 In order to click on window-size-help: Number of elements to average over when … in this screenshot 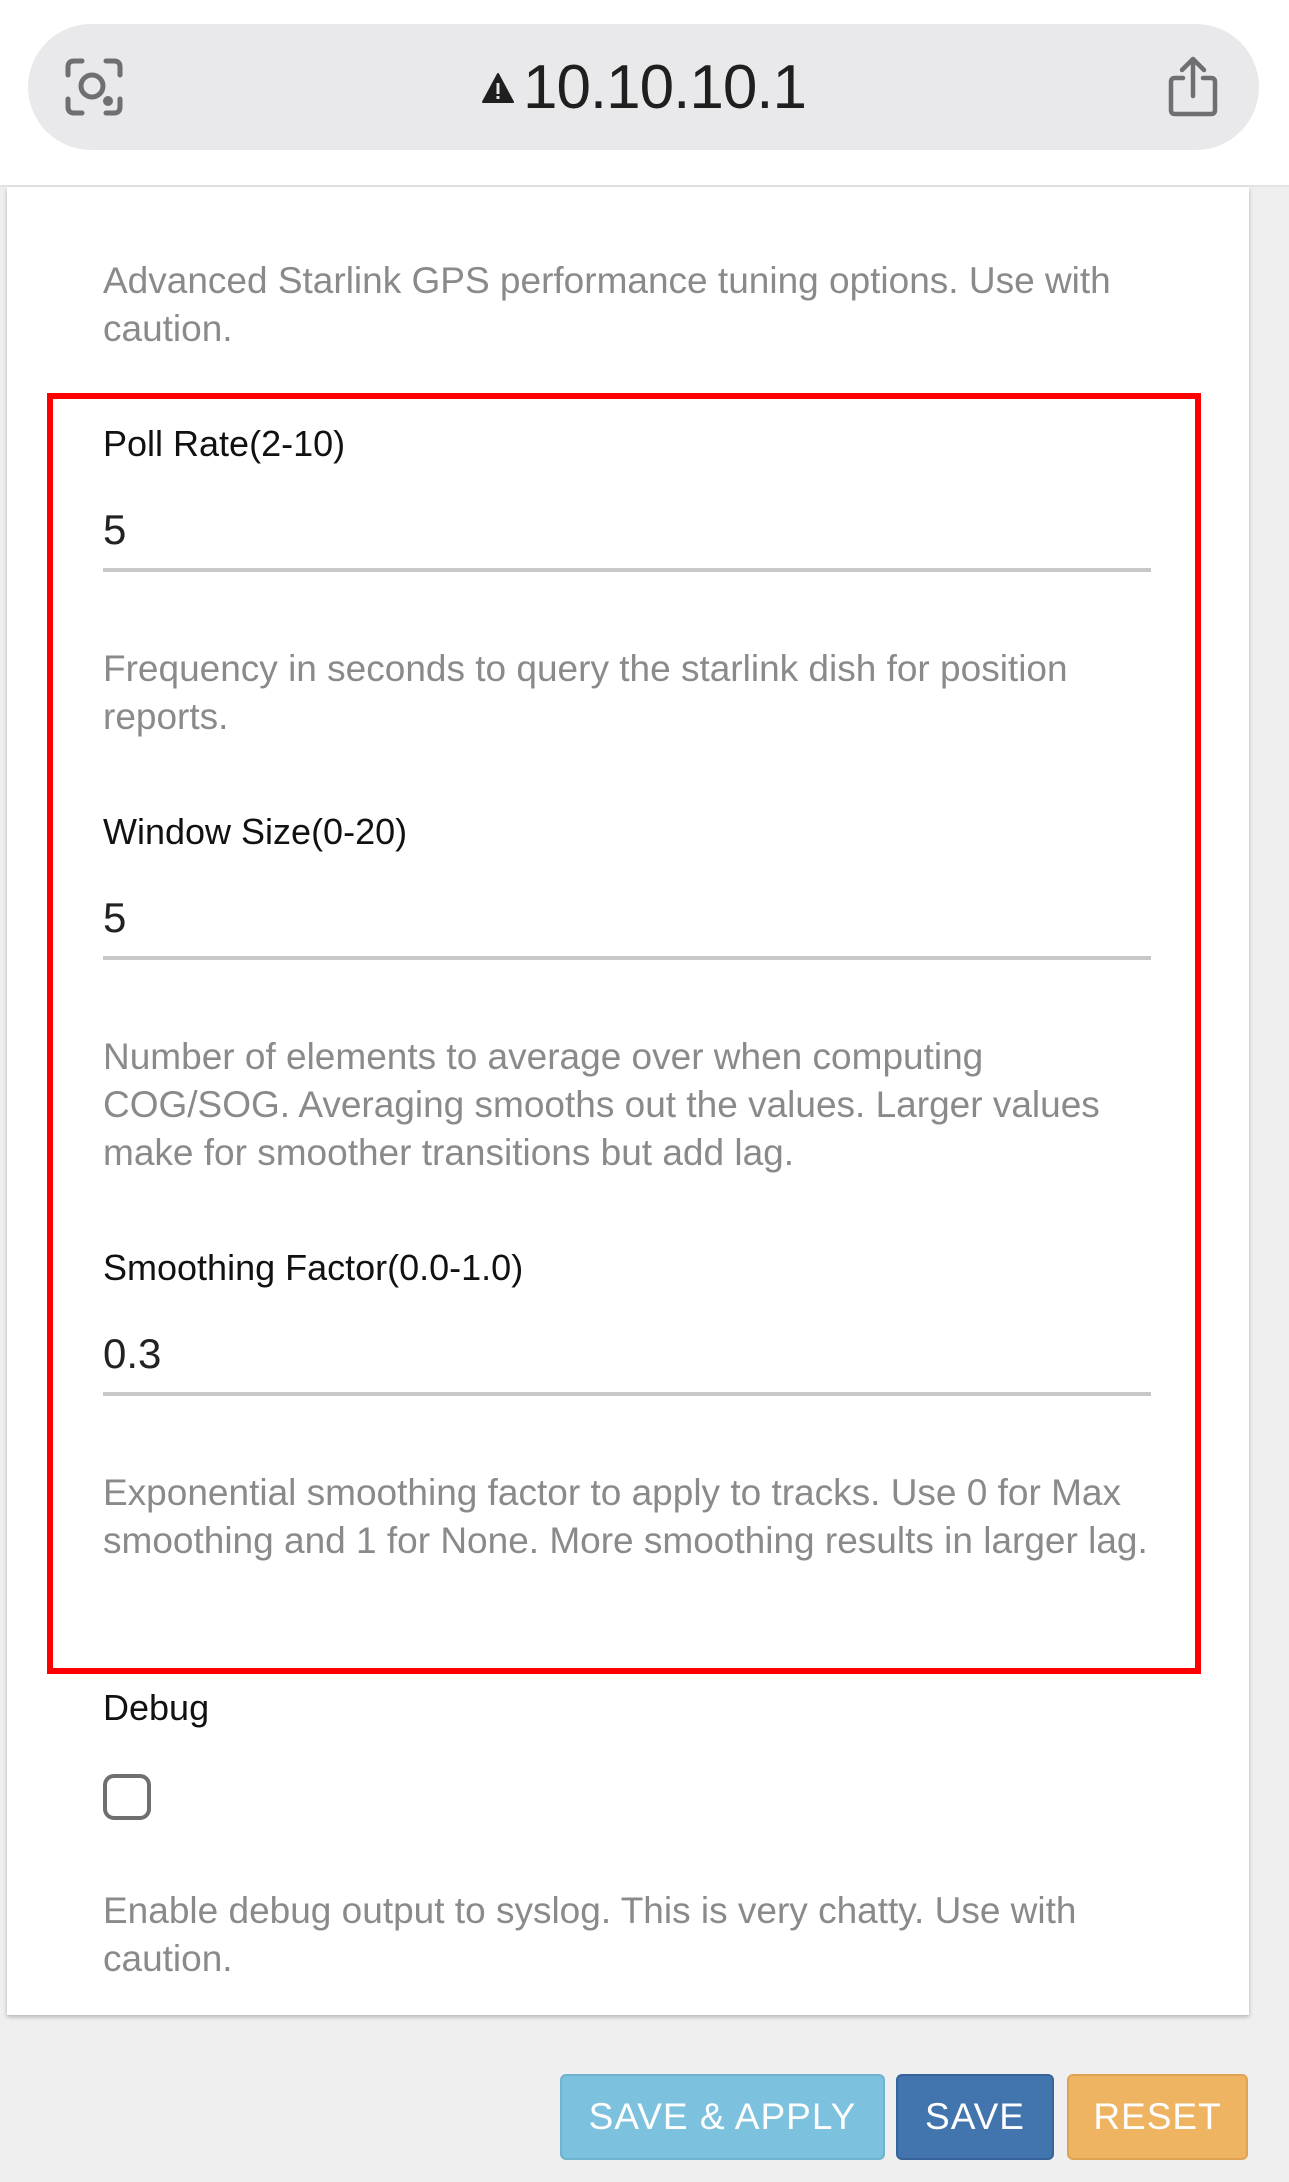, I will do `click(601, 1104)`.